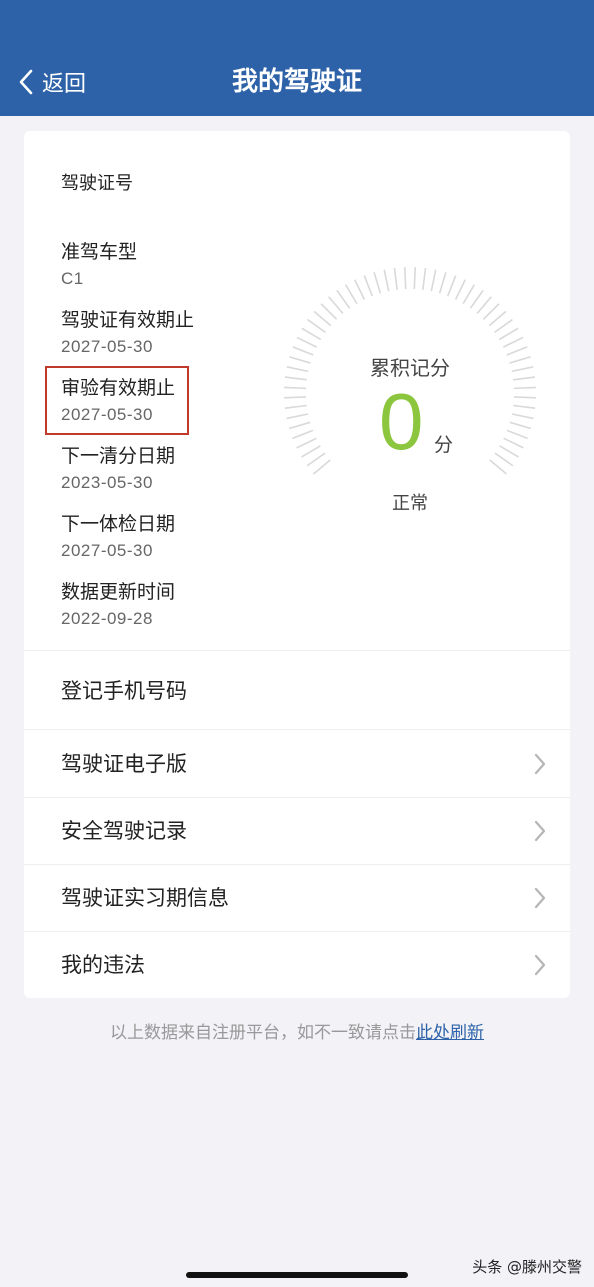 The height and width of the screenshot is (1287, 594). Describe the element at coordinates (118, 524) in the screenshot. I see `field-label-next-checkup-date: 下一体检日期` at that location.